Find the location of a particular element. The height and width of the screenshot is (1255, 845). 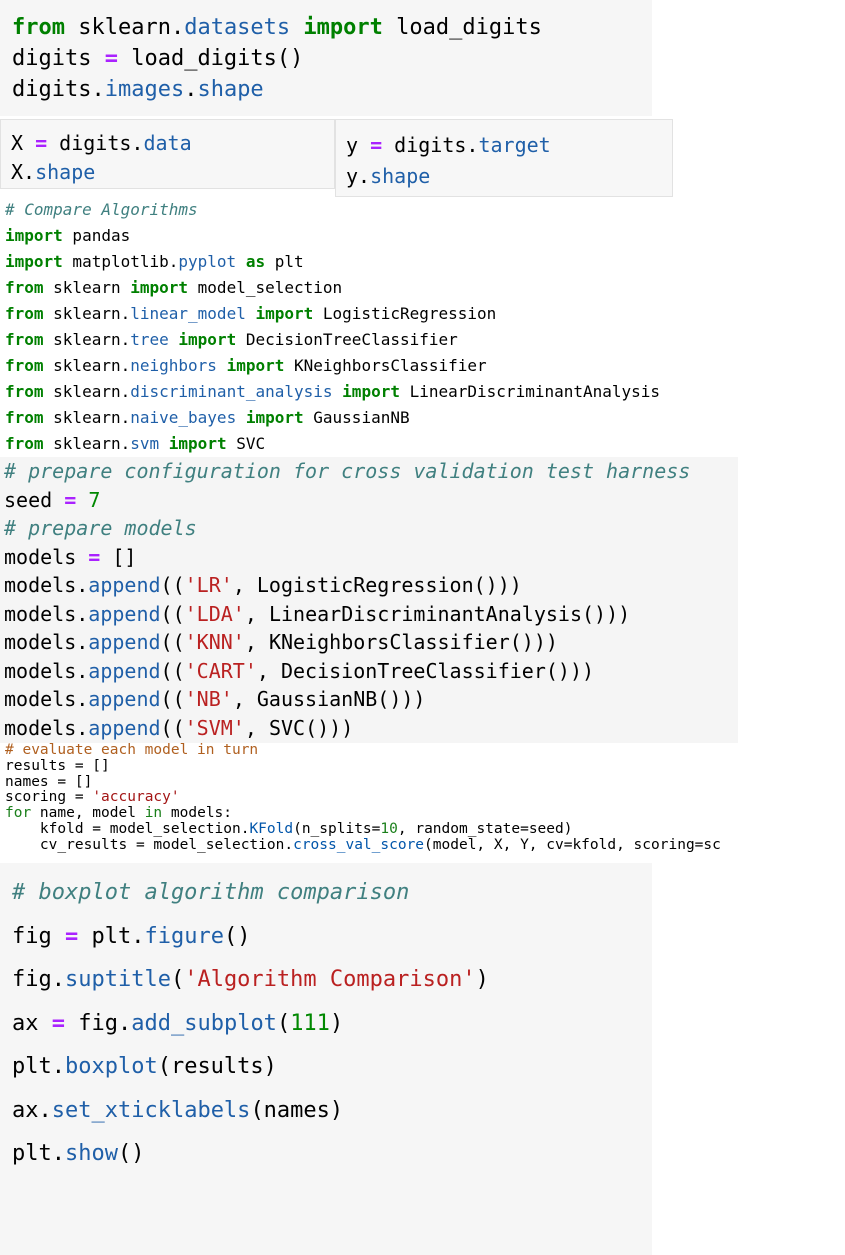

code-token: # evaluate each model in turn is located at coordinates (132, 750).